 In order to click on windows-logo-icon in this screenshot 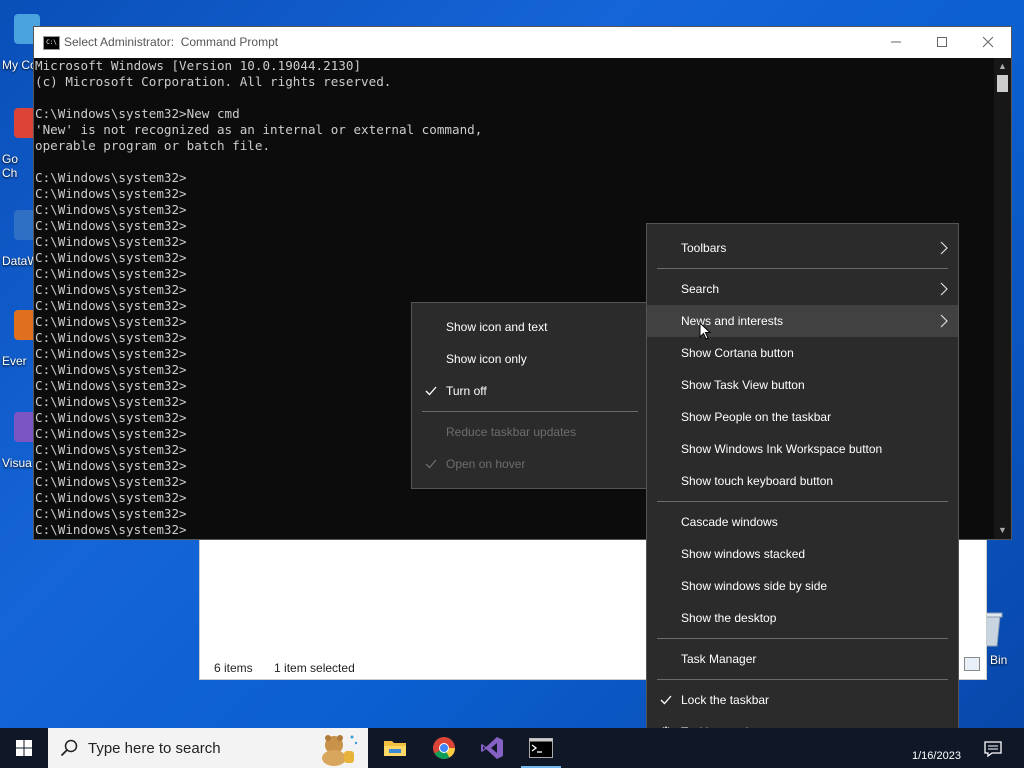, I will do `click(24, 748)`.